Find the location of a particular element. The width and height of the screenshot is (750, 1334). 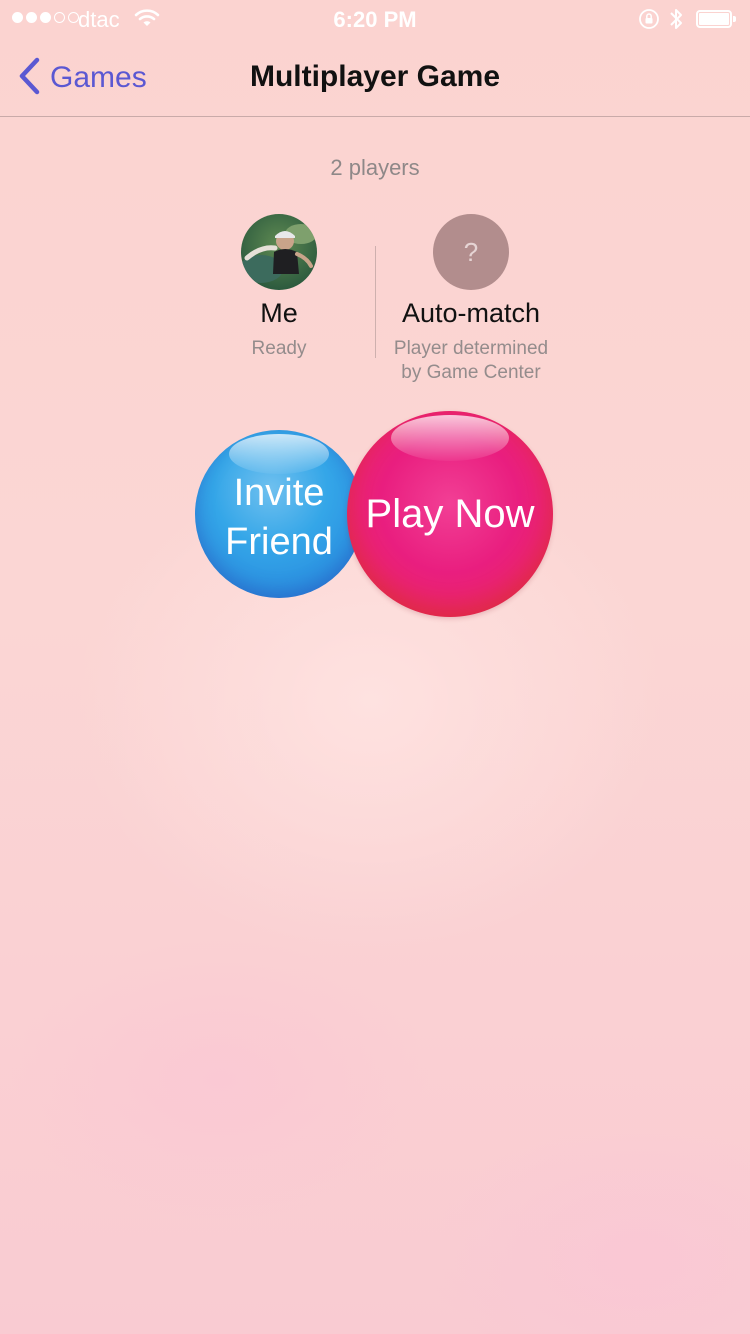

invite-friend-button: Invite Friend is located at coordinates (279, 514).